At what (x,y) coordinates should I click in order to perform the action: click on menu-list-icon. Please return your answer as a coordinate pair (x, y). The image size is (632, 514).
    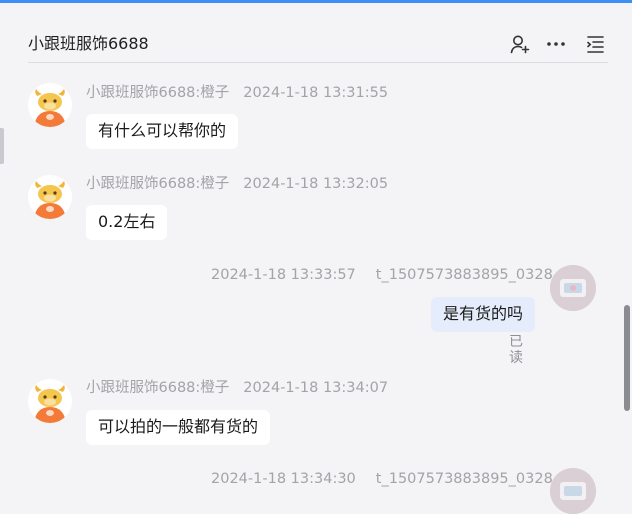
    Looking at the image, I should click on (596, 44).